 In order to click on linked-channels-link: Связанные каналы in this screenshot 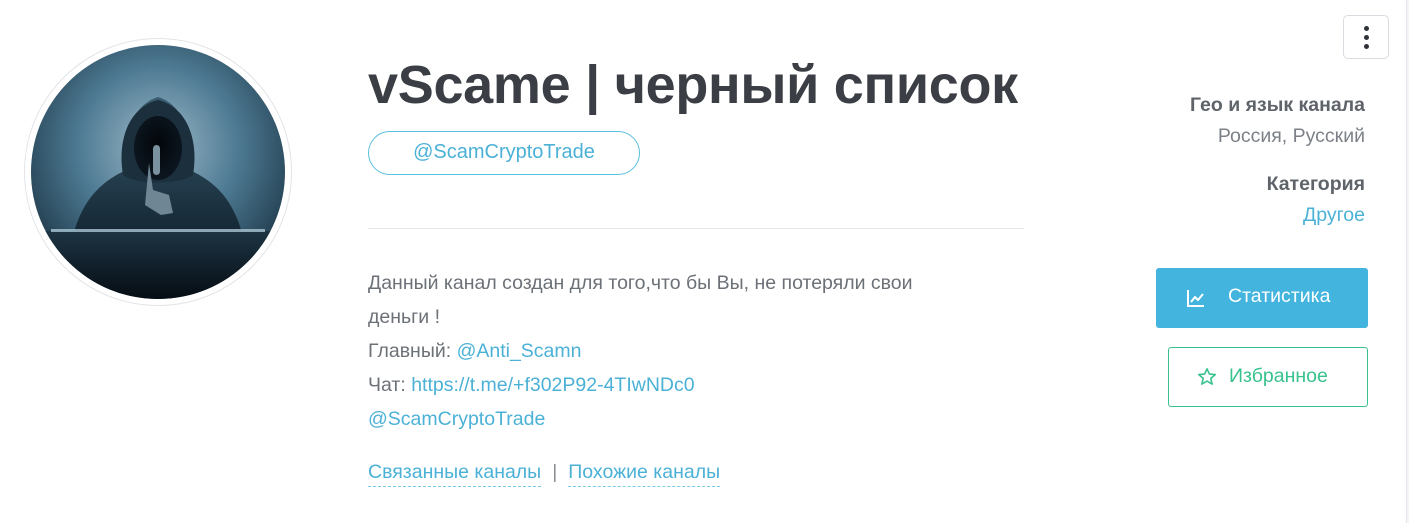, I will do `click(455, 474)`.